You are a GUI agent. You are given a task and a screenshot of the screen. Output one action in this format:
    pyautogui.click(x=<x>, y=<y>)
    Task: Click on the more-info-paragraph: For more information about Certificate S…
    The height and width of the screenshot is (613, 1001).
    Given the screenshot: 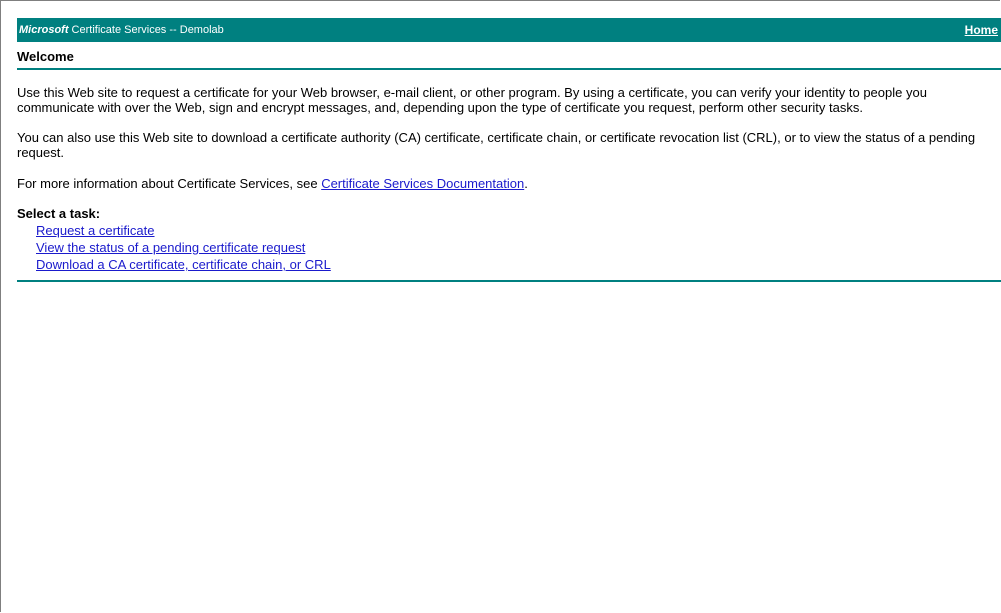 What is the action you would take?
    pyautogui.click(x=509, y=183)
    